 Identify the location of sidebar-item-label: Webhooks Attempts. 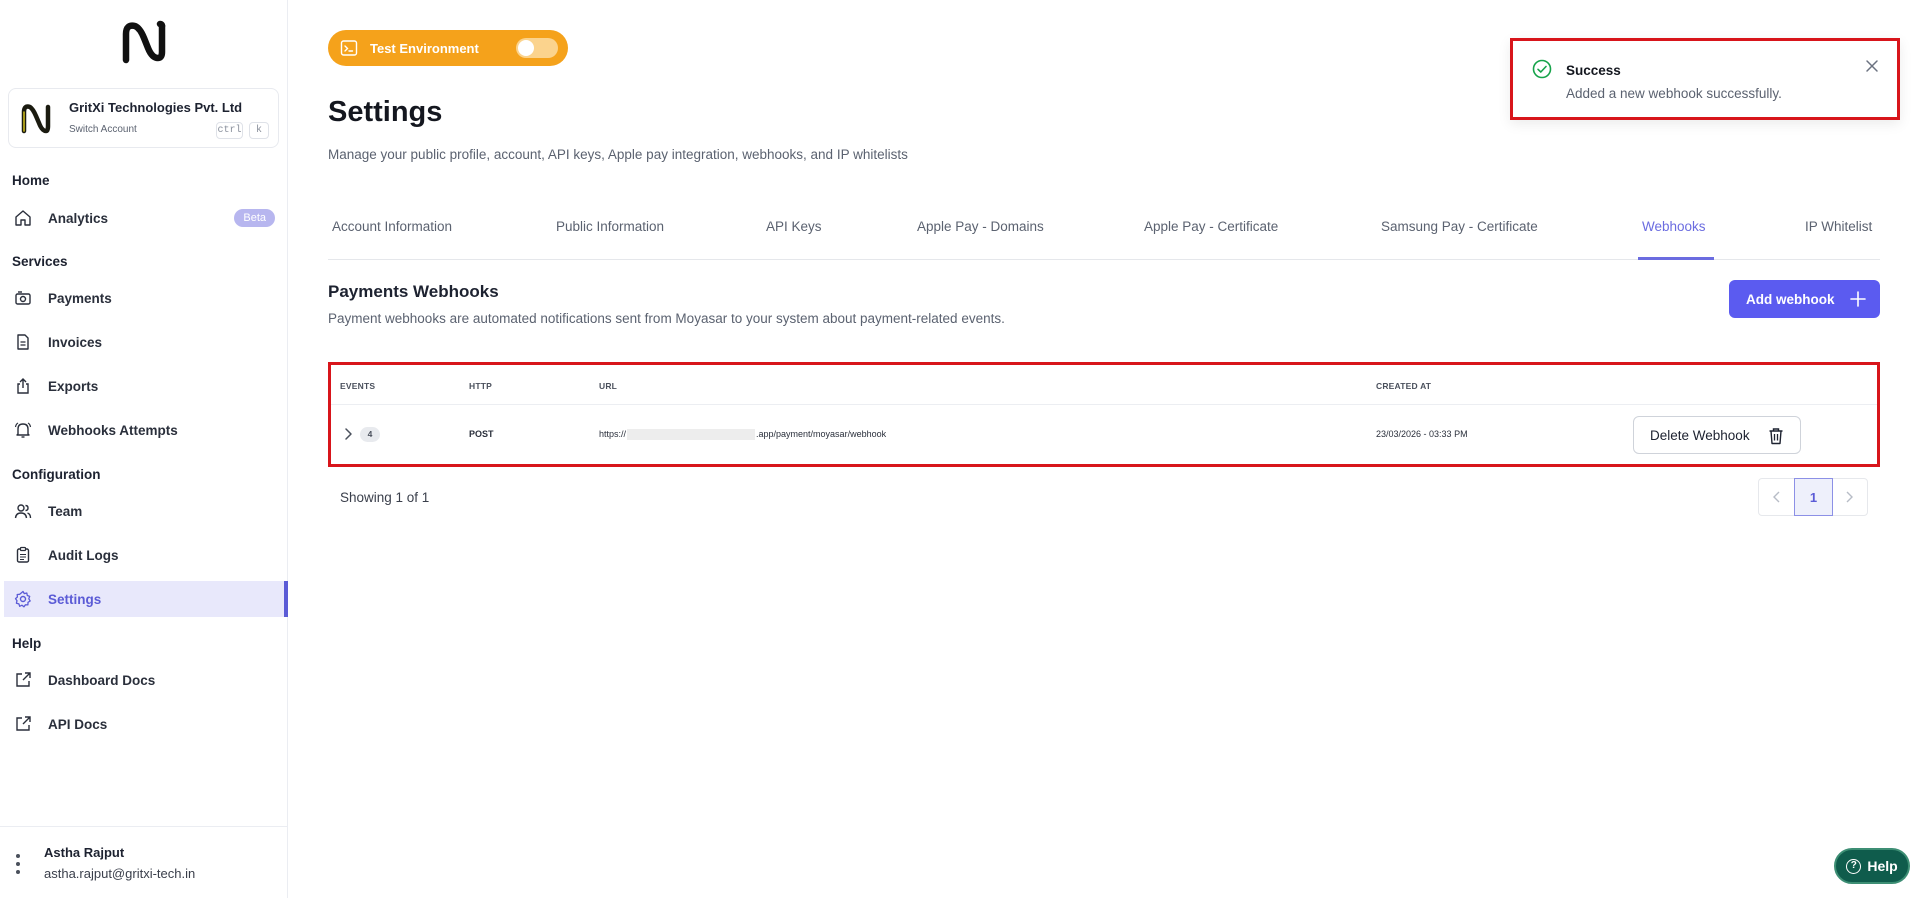
(113, 430).